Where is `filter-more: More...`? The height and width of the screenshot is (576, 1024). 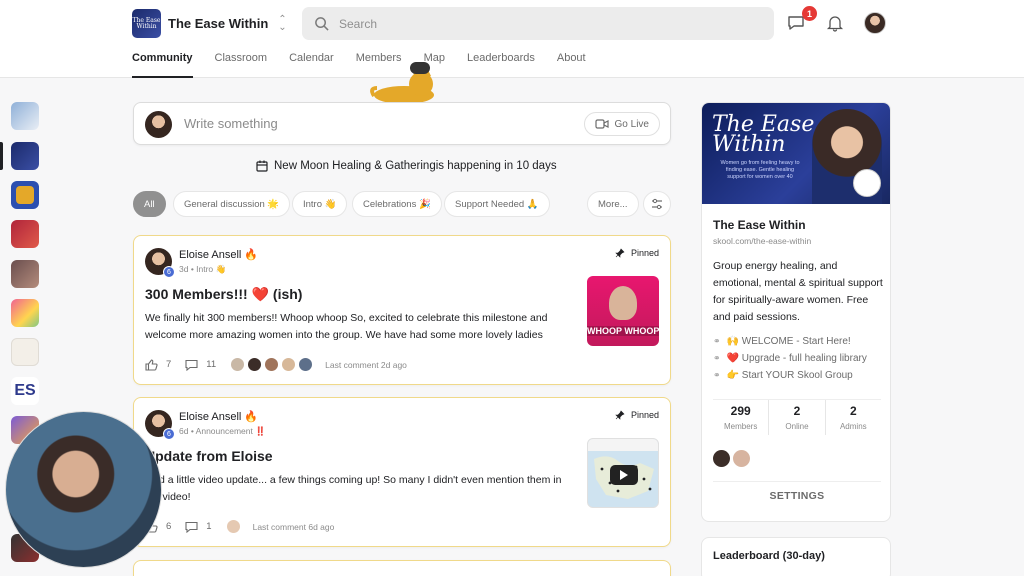
filter-more: More... is located at coordinates (613, 204).